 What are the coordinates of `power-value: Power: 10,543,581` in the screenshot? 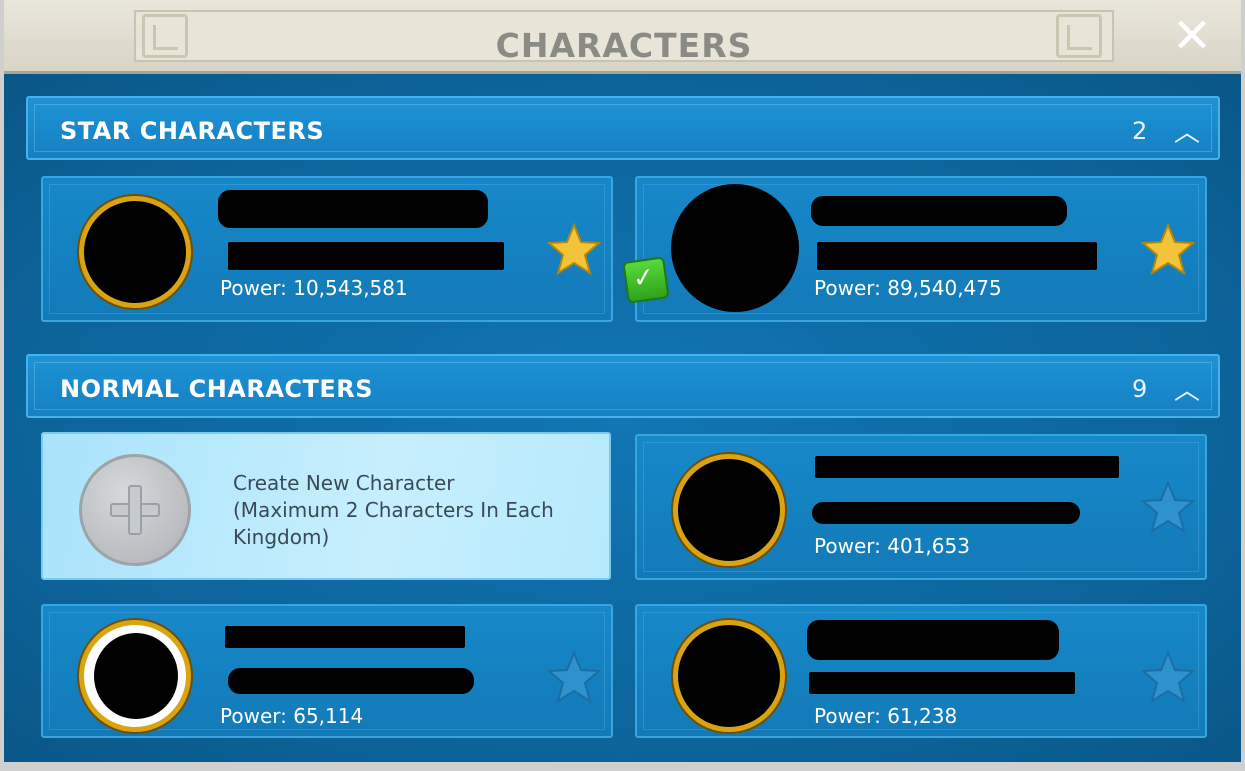 It's located at (314, 288).